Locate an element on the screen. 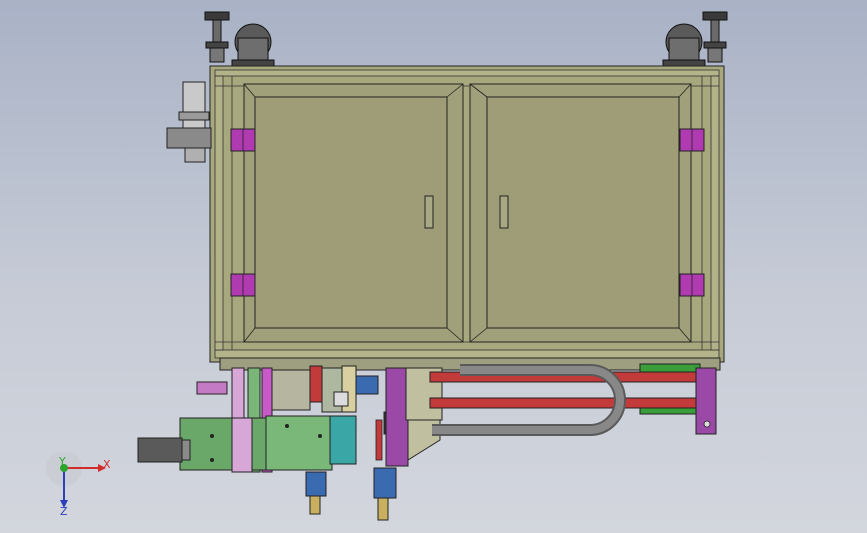 The height and width of the screenshot is (533, 867). air-filter-regulator is located at coordinates (189, 122).